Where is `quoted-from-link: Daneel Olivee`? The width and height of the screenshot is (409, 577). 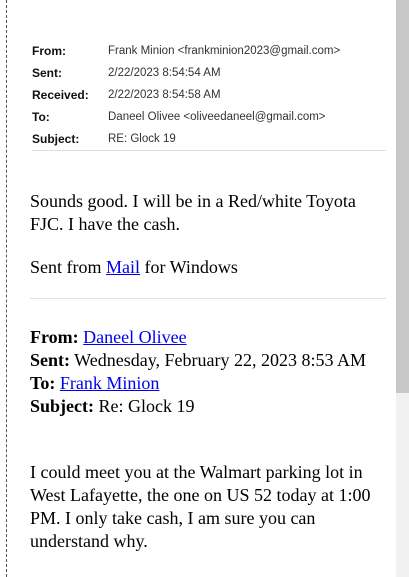 quoted-from-link: Daneel Olivee is located at coordinates (134, 337).